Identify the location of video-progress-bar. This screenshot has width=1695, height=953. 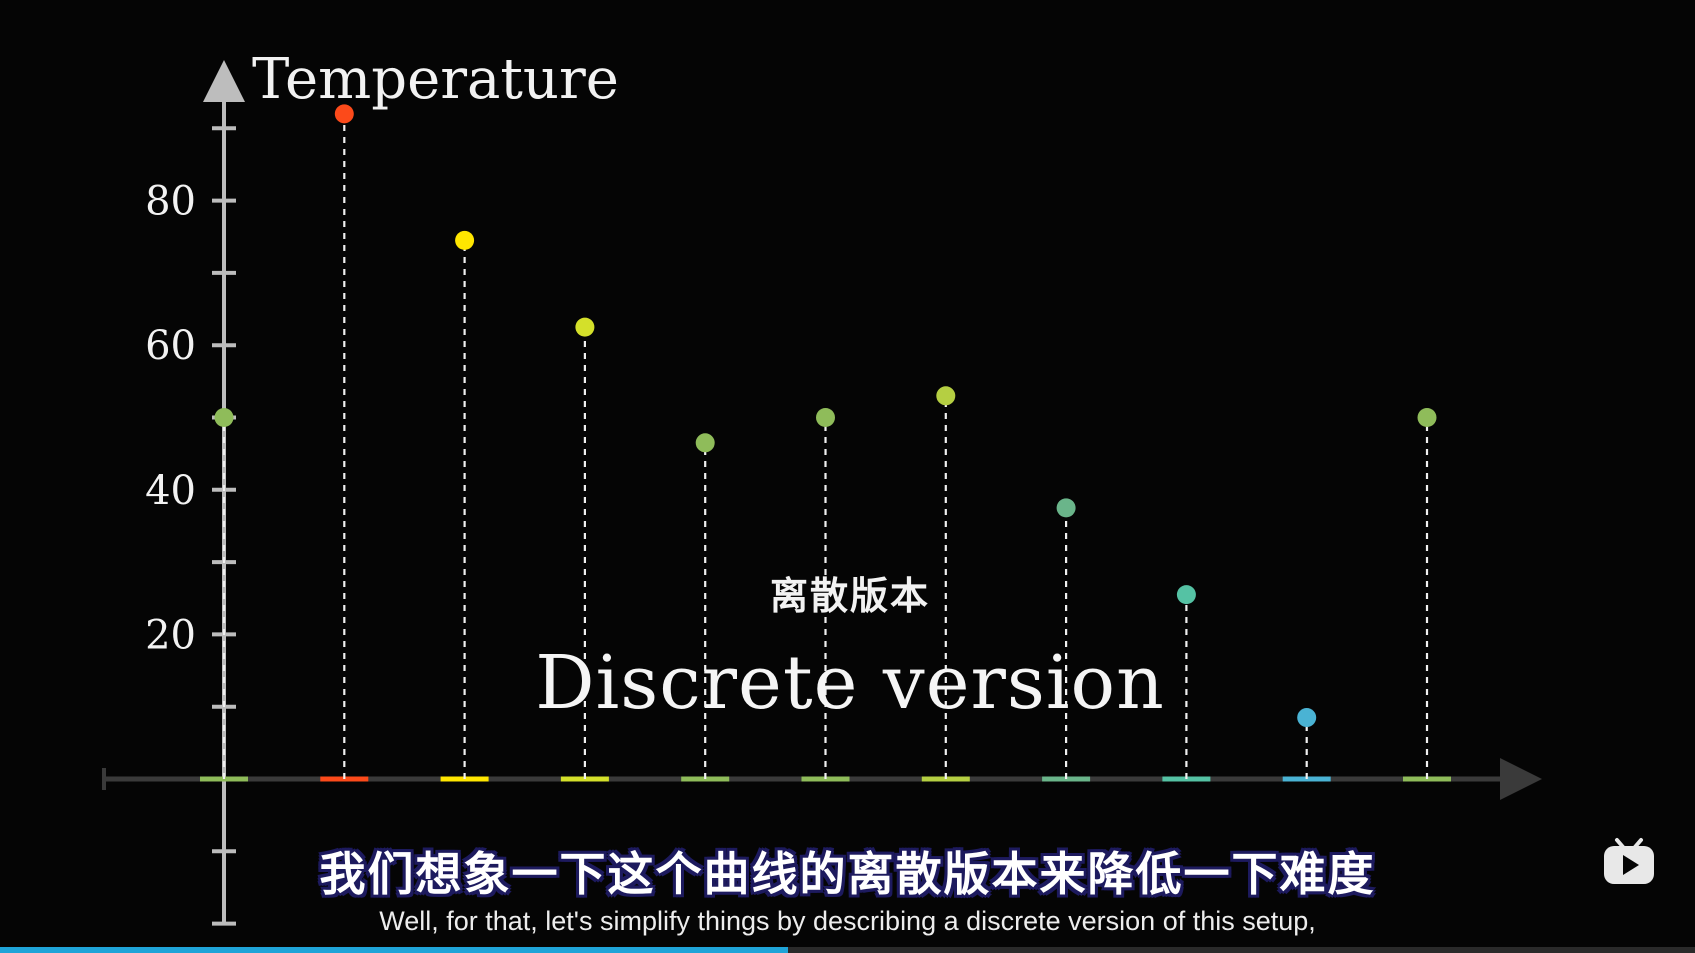
(847, 950).